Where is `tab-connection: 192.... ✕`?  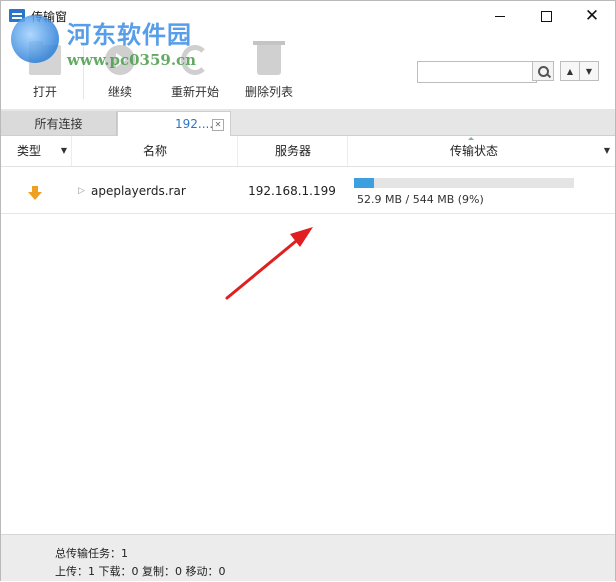 tab-connection: 192.... ✕ is located at coordinates (174, 124).